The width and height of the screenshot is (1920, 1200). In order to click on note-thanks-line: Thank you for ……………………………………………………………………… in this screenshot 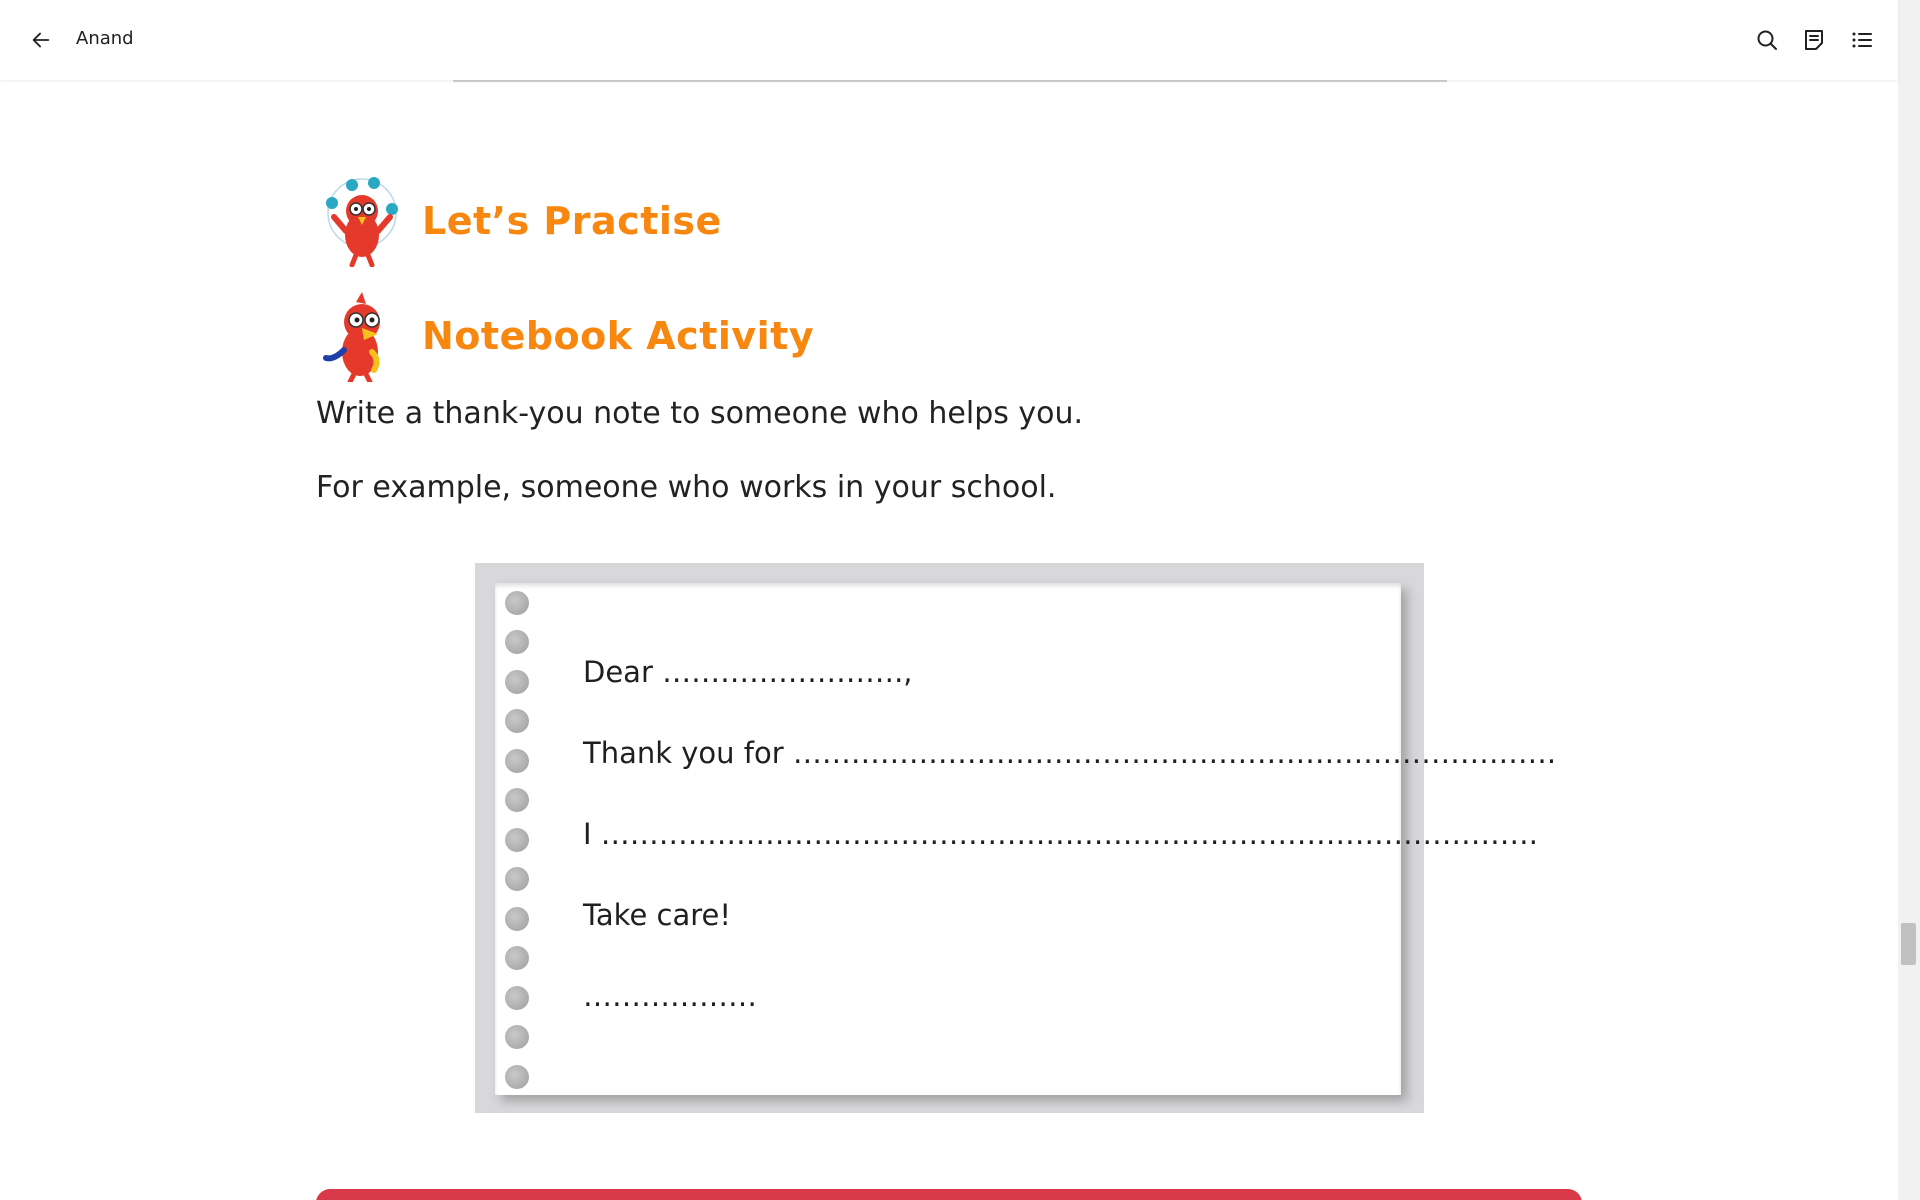, I will do `click(1070, 753)`.